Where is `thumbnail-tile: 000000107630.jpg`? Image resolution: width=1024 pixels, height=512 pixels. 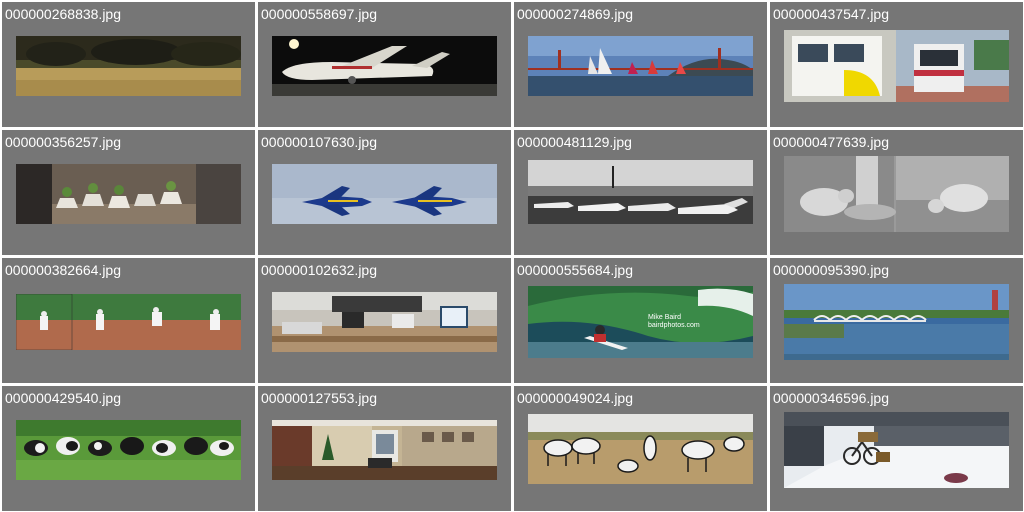 thumbnail-tile: 000000107630.jpg is located at coordinates (384, 192).